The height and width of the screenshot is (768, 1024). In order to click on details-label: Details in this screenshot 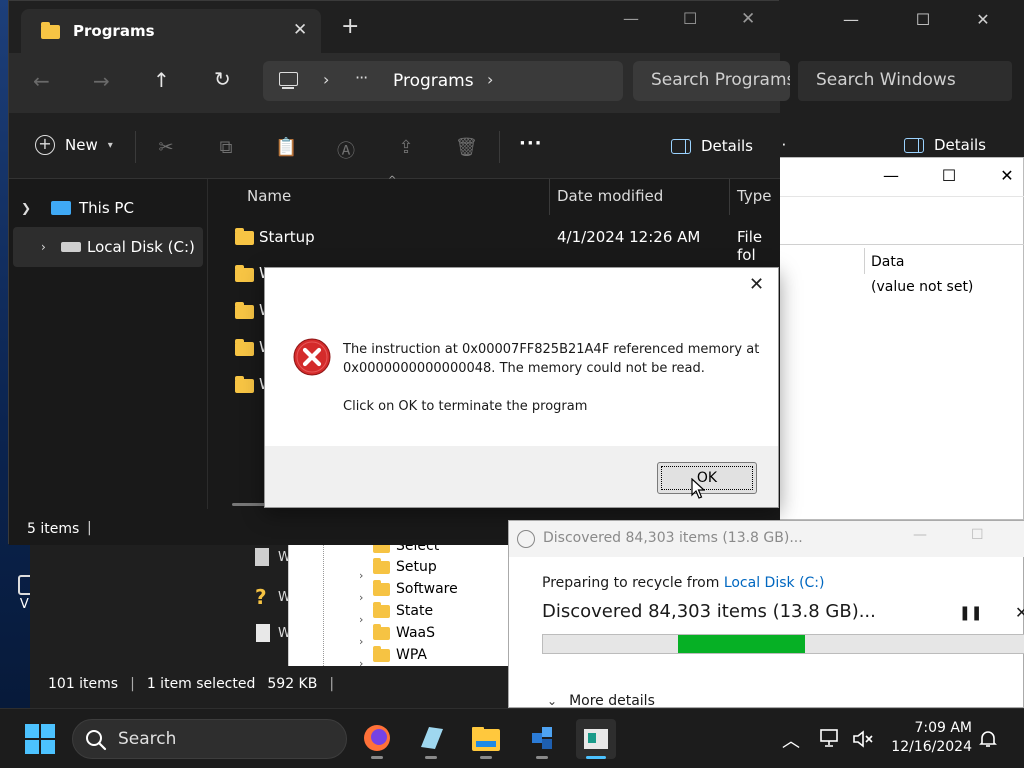, I will do `click(727, 146)`.